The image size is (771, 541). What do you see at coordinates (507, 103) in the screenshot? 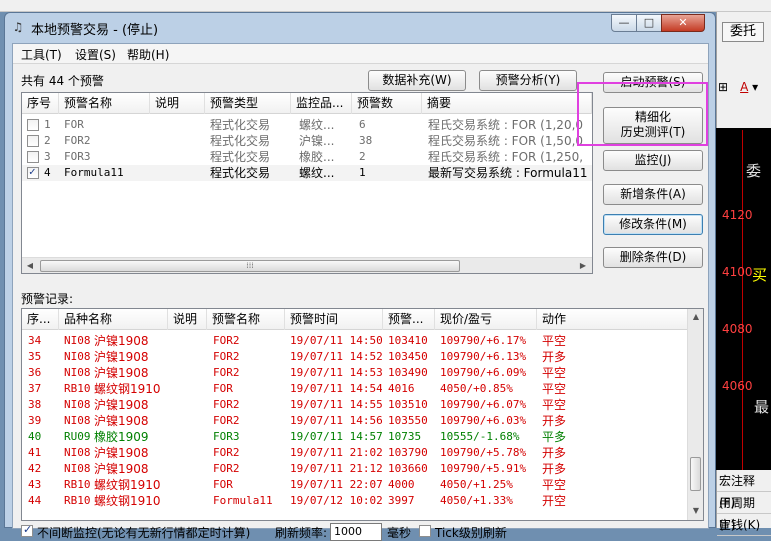
I see `column-header: 摘要` at bounding box center [507, 103].